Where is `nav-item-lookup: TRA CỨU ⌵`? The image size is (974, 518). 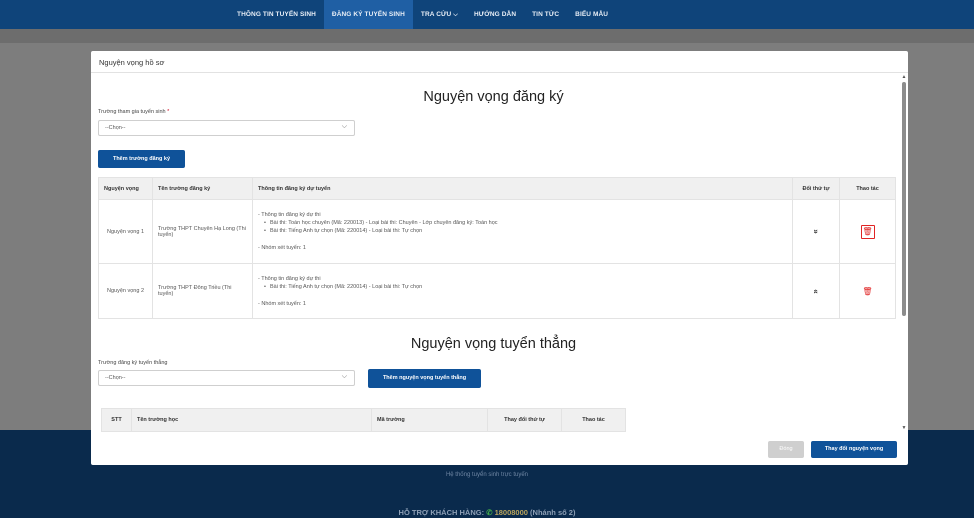
nav-item-lookup: TRA CỨU ⌵ is located at coordinates (439, 14).